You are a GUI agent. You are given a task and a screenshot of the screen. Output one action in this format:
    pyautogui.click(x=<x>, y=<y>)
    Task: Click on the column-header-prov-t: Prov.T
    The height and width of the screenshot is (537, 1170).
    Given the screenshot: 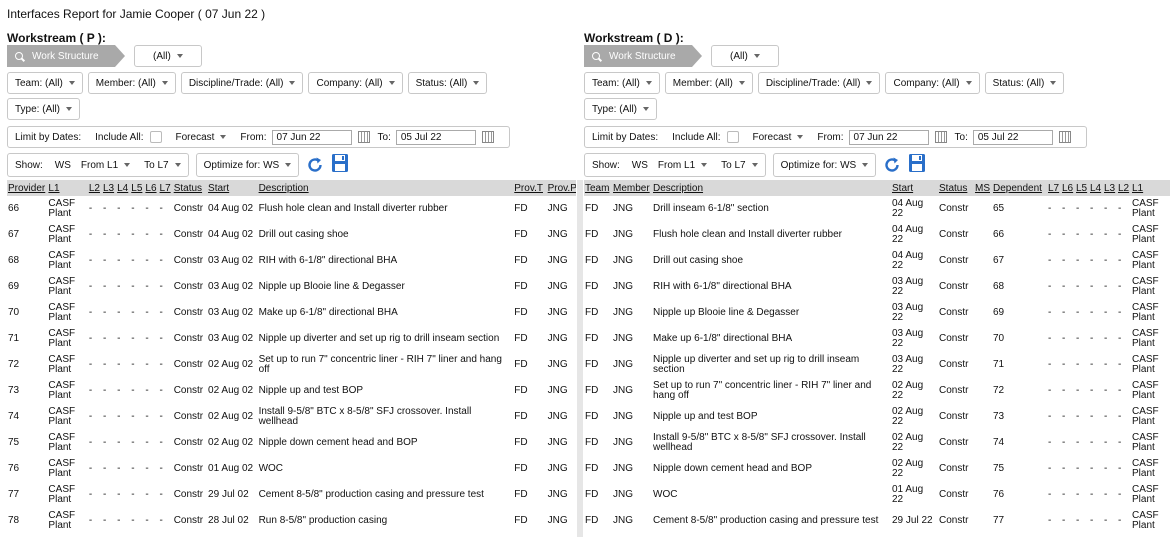 What is the action you would take?
    pyautogui.click(x=530, y=188)
    